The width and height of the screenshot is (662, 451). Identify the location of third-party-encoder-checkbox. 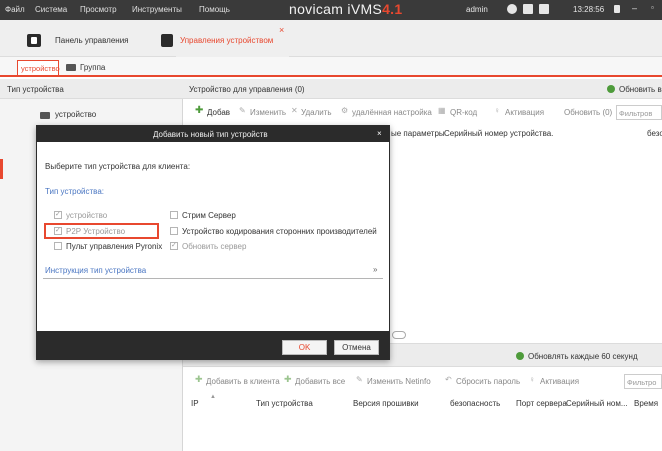
(174, 231).